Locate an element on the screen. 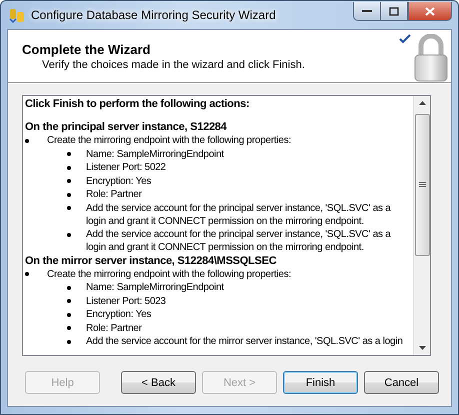 Image resolution: width=459 pixels, height=415 pixels. scroll-thumb is located at coordinates (422, 185).